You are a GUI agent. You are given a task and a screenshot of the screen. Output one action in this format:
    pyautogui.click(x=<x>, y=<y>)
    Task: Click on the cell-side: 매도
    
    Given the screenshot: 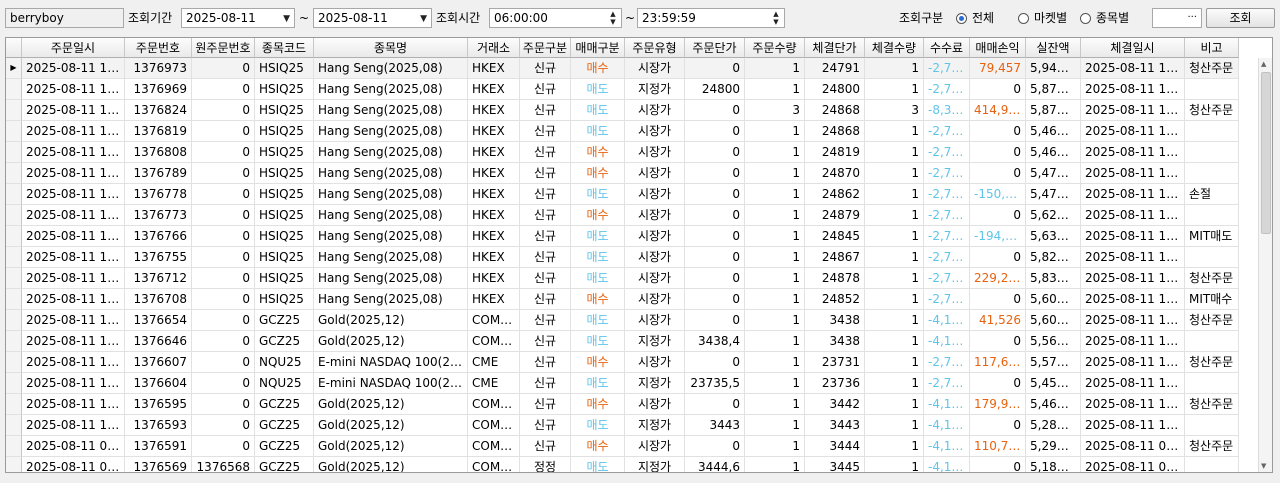 What is the action you would take?
    pyautogui.click(x=598, y=89)
    